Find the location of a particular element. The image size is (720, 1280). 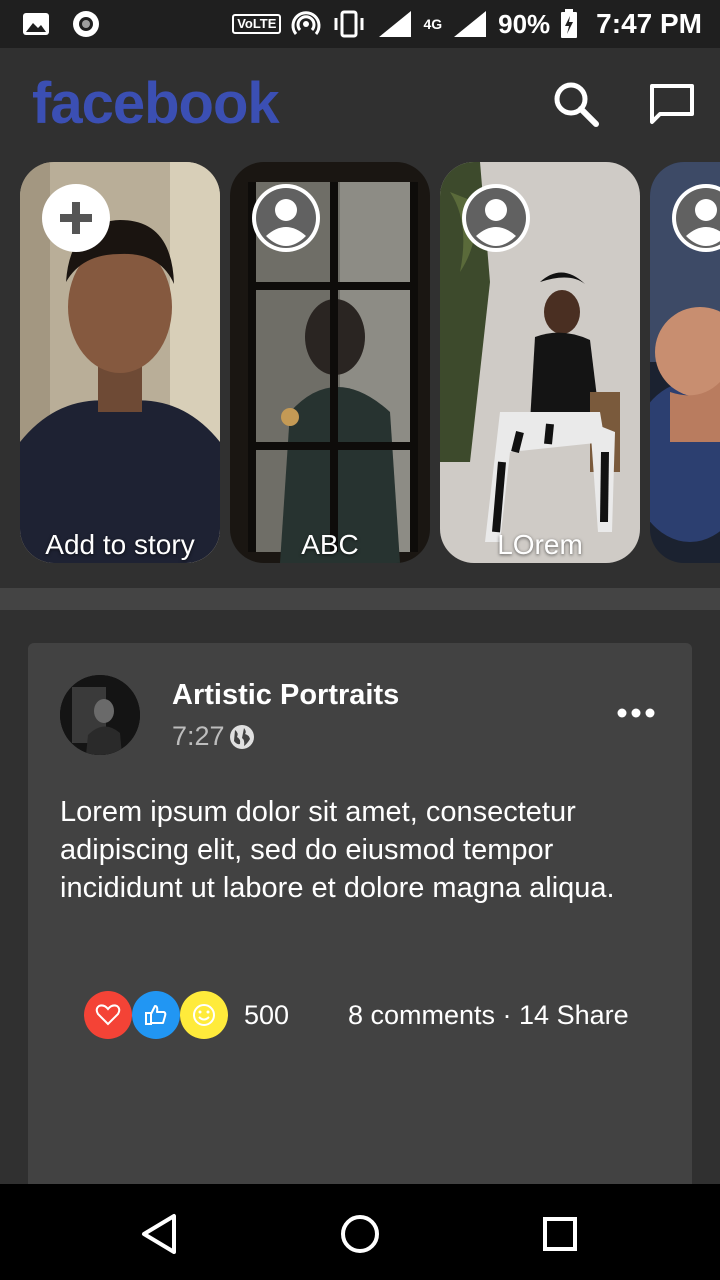

story-card-partial is located at coordinates (685, 362).